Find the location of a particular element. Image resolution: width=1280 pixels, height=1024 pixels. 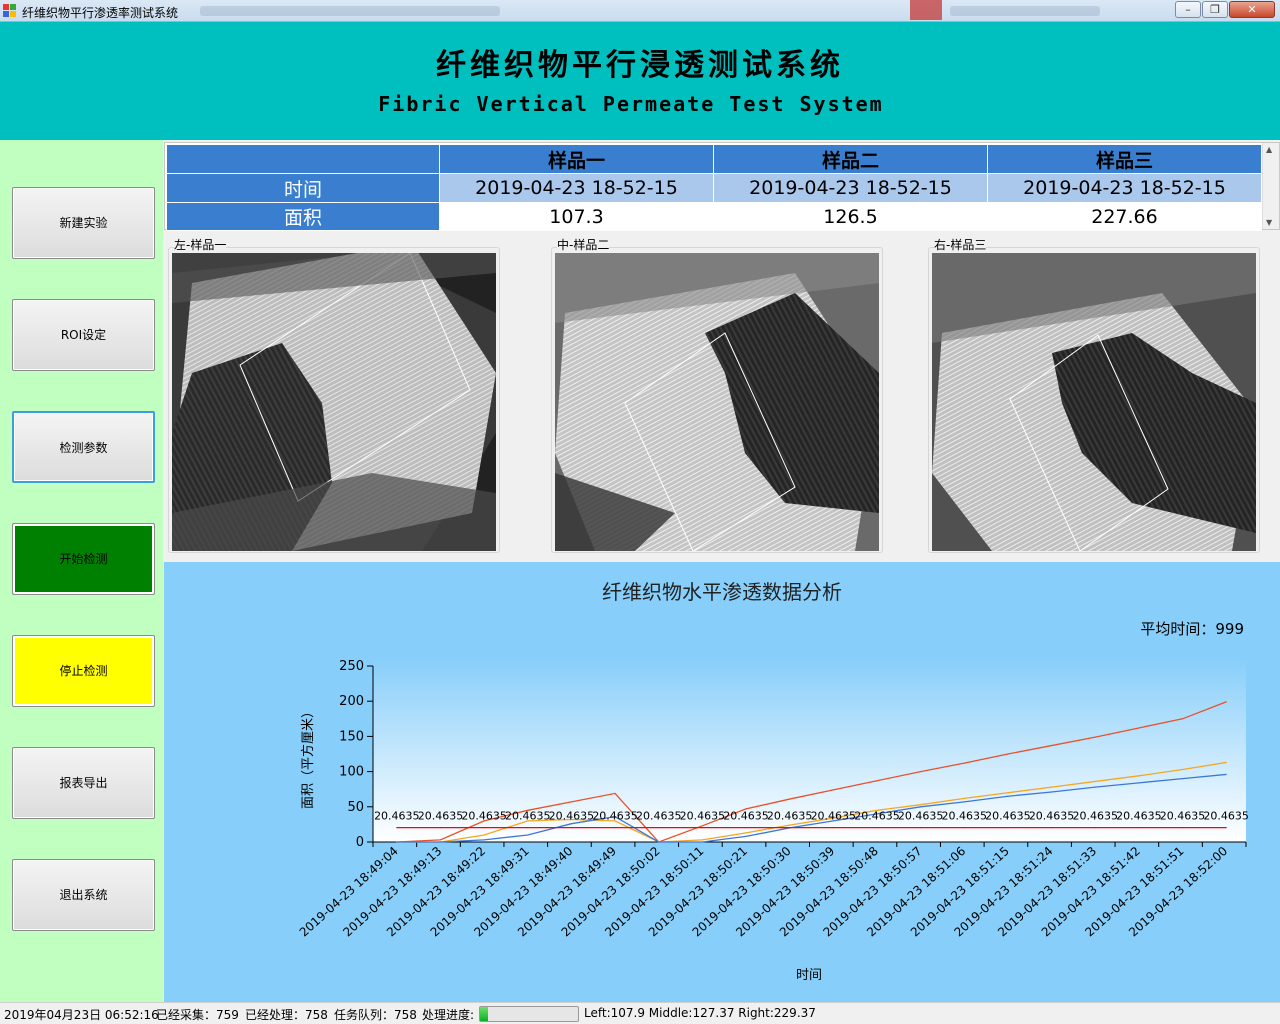

status-readout: Left:107.9 Middle:127.37 Right:229.37 is located at coordinates (700, 1013).